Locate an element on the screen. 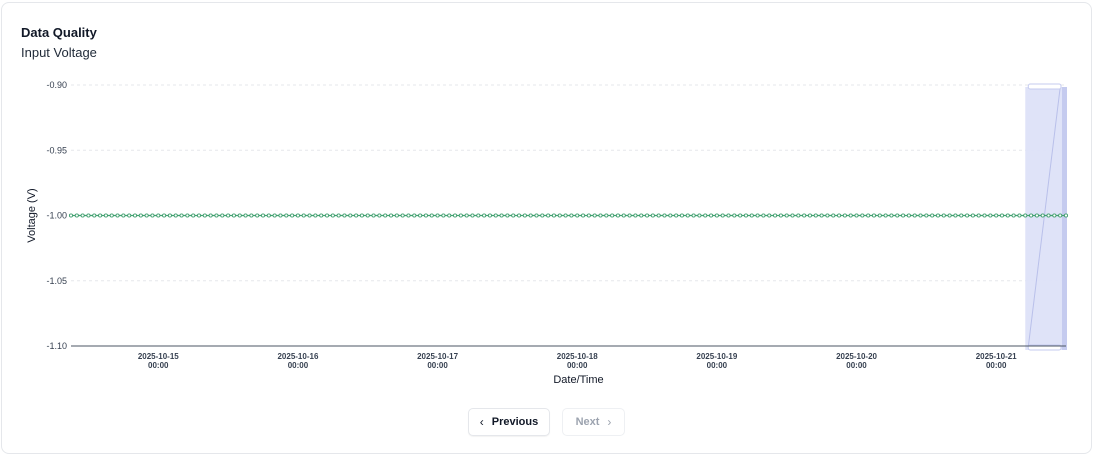 This screenshot has width=1096, height=458. brush-right-edge is located at coordinates (1064, 218).